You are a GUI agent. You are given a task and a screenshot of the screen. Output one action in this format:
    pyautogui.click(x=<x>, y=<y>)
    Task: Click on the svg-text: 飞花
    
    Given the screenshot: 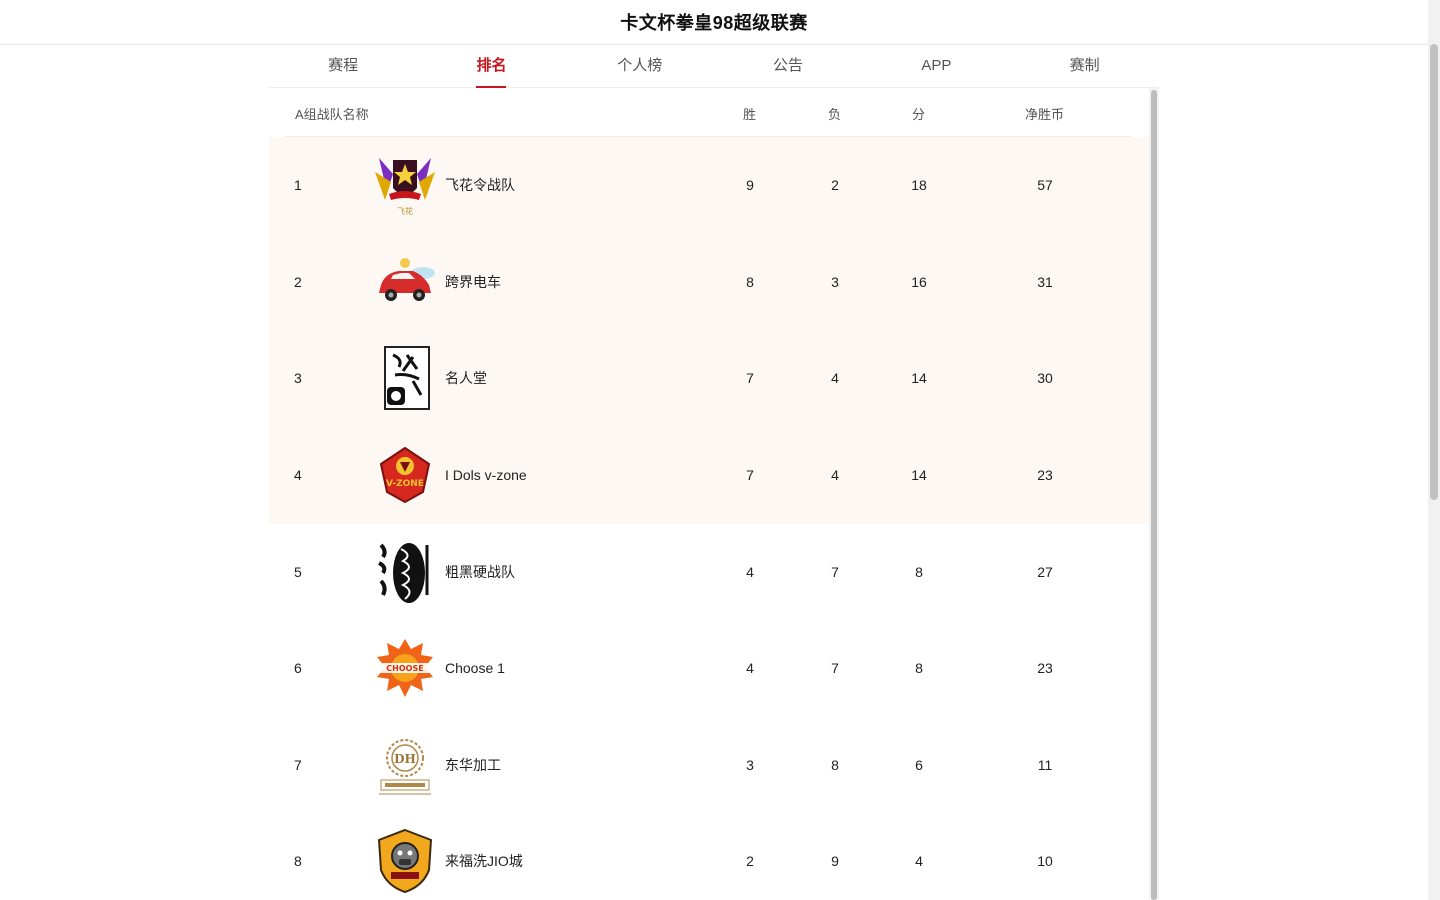 What is the action you would take?
    pyautogui.click(x=405, y=211)
    